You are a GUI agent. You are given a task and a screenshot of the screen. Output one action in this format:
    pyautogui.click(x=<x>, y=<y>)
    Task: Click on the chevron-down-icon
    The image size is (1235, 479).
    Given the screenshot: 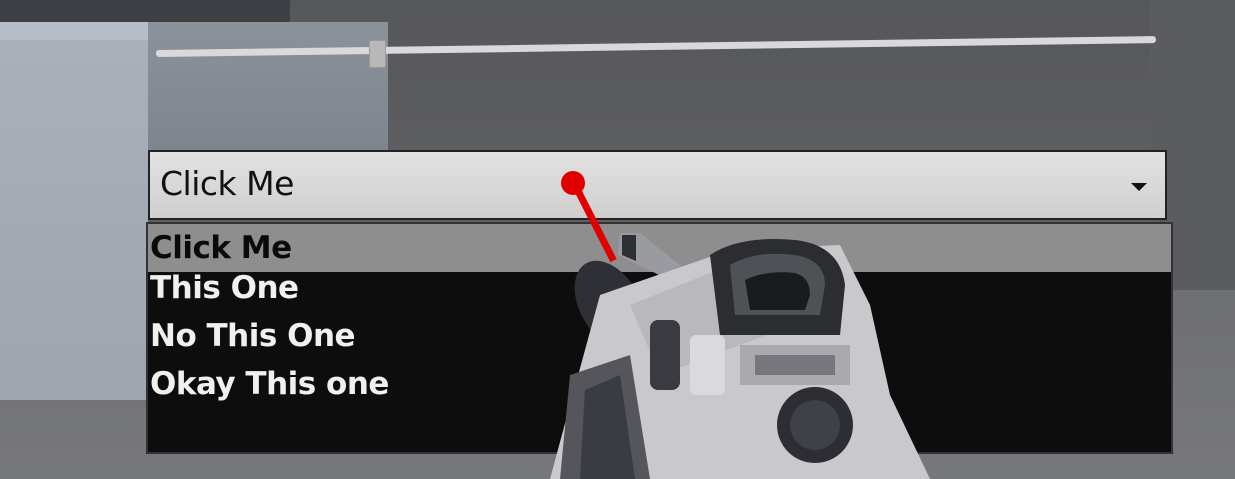 What is the action you would take?
    pyautogui.click(x=1139, y=187)
    